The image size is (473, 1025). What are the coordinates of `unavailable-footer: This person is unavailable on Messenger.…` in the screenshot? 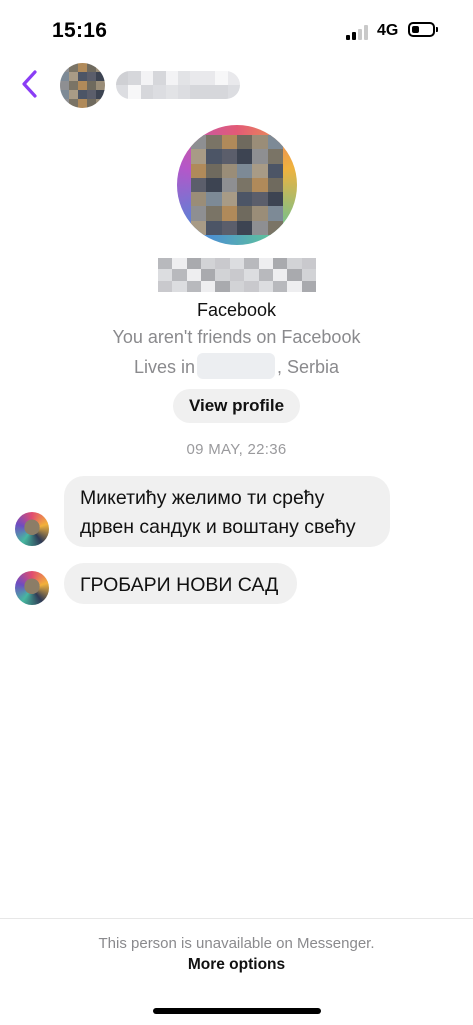 It's located at (236, 971).